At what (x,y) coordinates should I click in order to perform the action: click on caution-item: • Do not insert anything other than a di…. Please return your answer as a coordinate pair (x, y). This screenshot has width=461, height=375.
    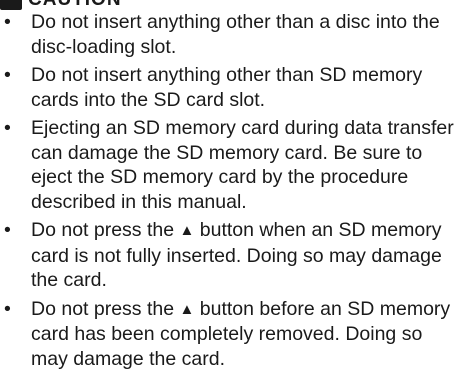
    Looking at the image, I should click on (227, 34).